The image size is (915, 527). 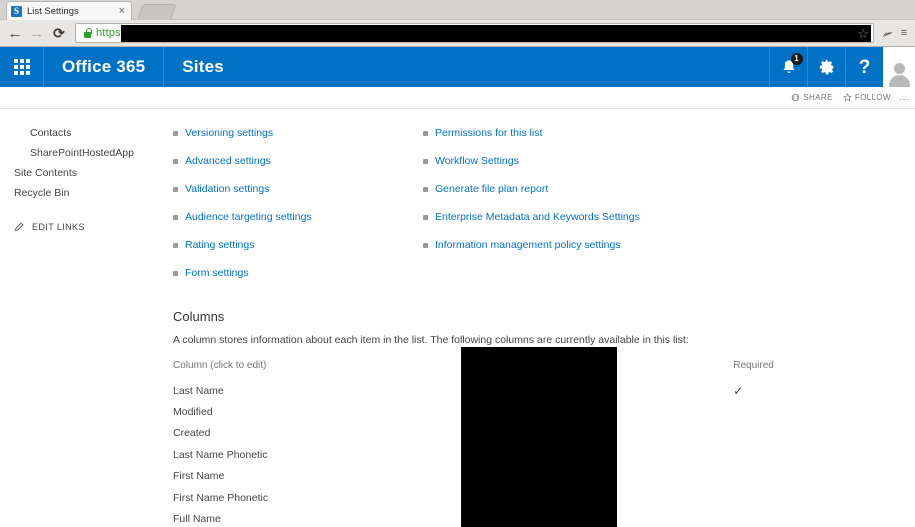 What do you see at coordinates (298, 245) in the screenshot?
I see `link-rating-settings: Rating settings` at bounding box center [298, 245].